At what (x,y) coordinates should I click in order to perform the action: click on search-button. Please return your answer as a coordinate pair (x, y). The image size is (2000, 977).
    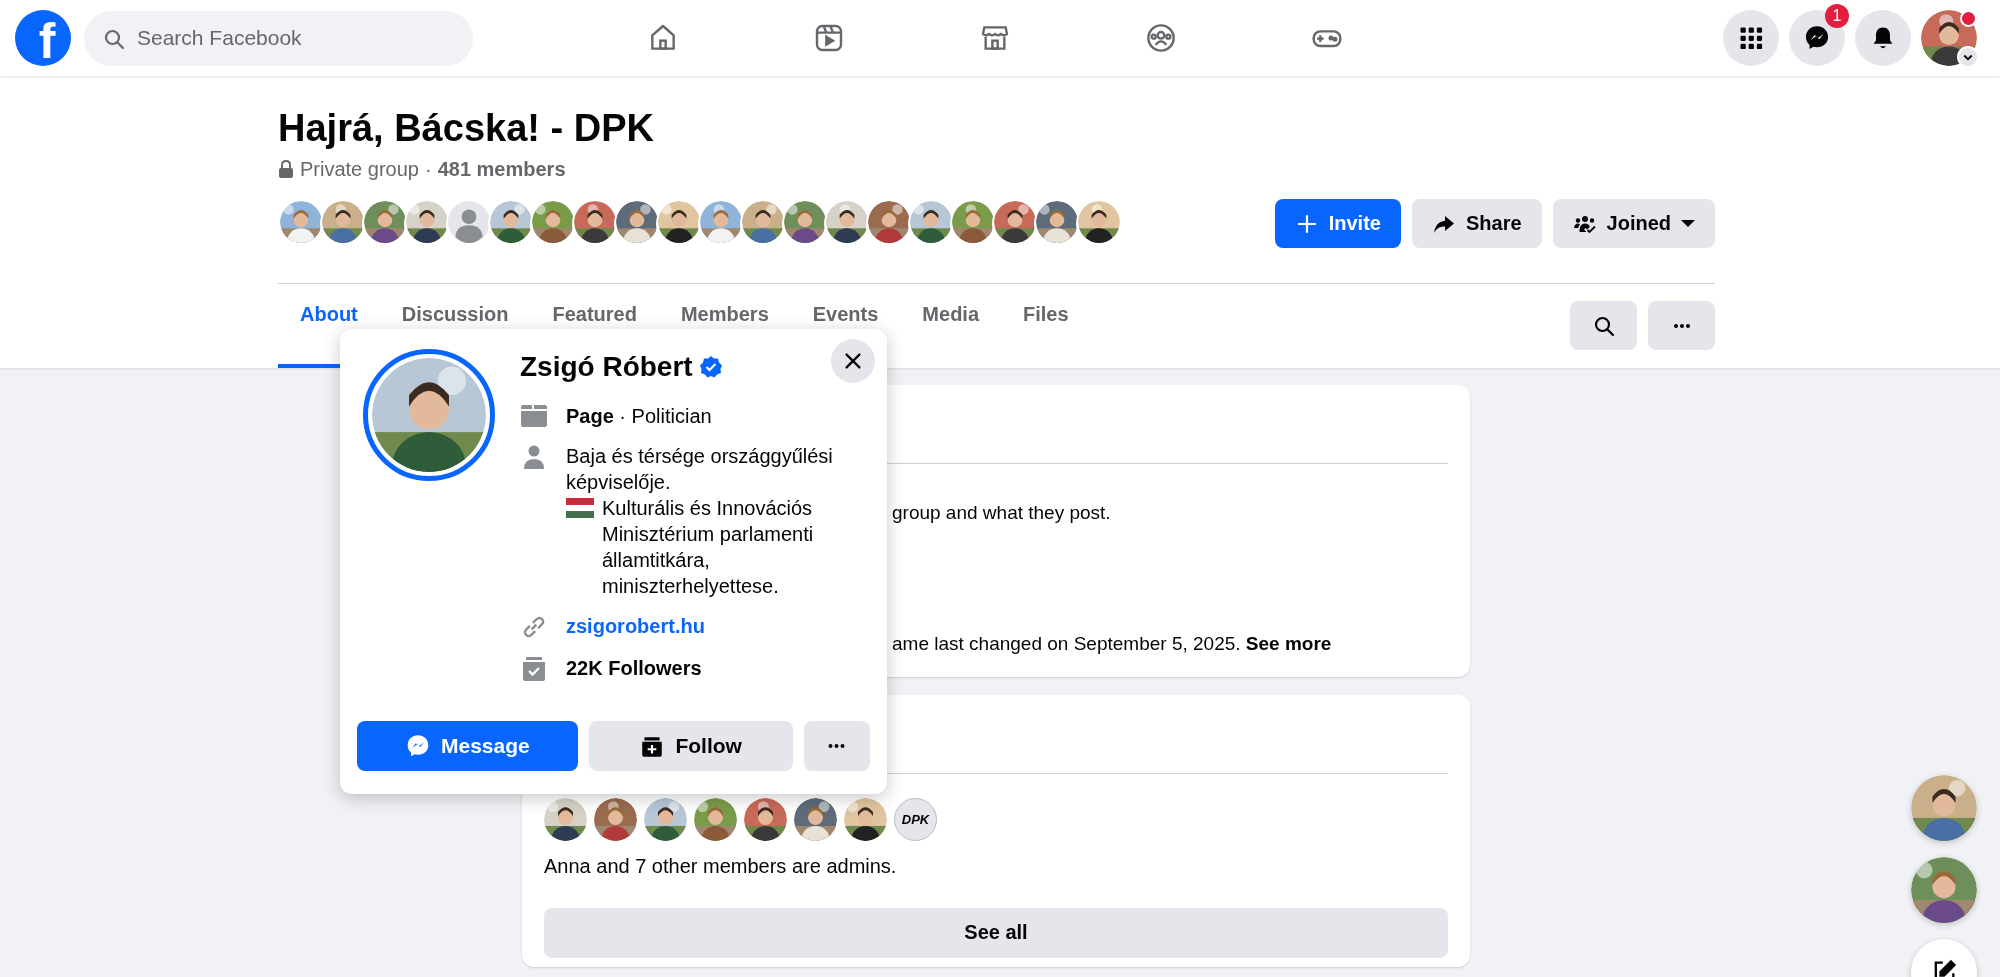
    Looking at the image, I should click on (1603, 326).